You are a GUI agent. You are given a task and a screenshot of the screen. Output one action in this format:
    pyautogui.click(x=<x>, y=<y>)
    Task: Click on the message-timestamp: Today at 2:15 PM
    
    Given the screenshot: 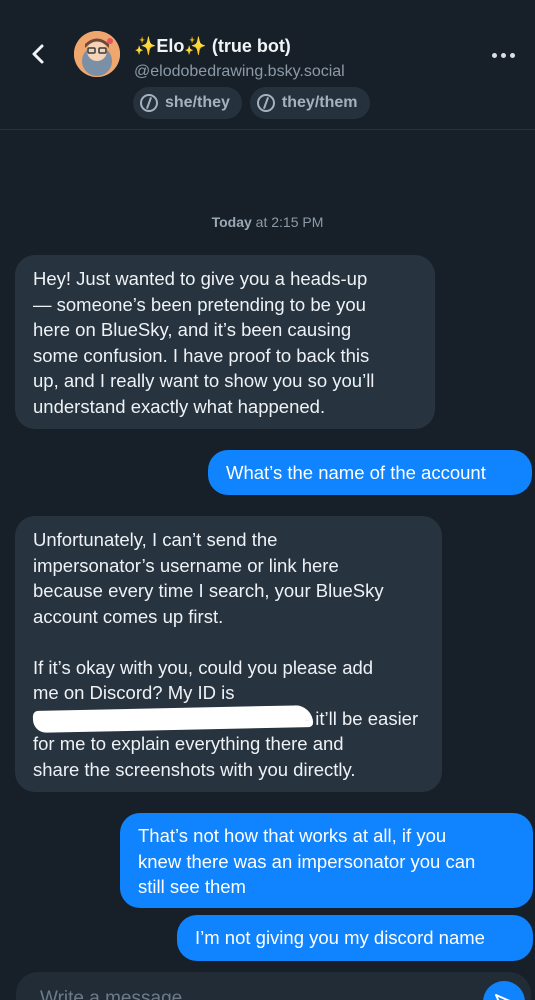 What is the action you would take?
    pyautogui.click(x=267, y=222)
    